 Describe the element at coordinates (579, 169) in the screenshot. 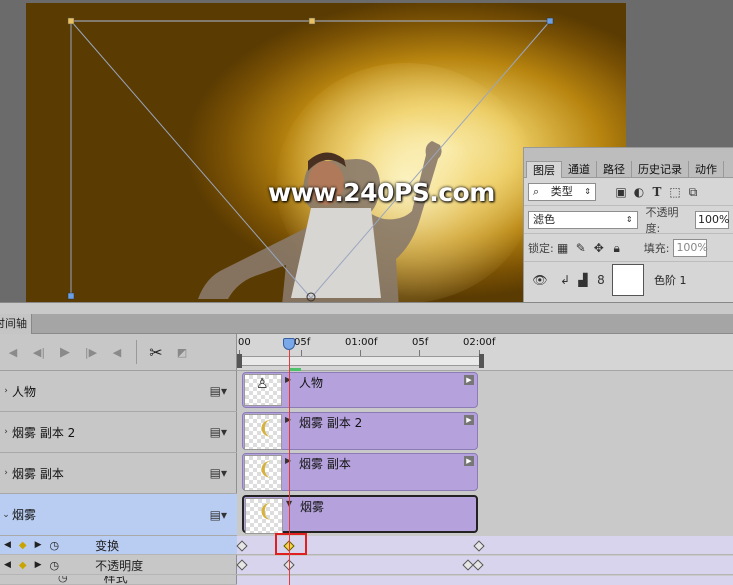

I see `tab-channels: 通道` at that location.